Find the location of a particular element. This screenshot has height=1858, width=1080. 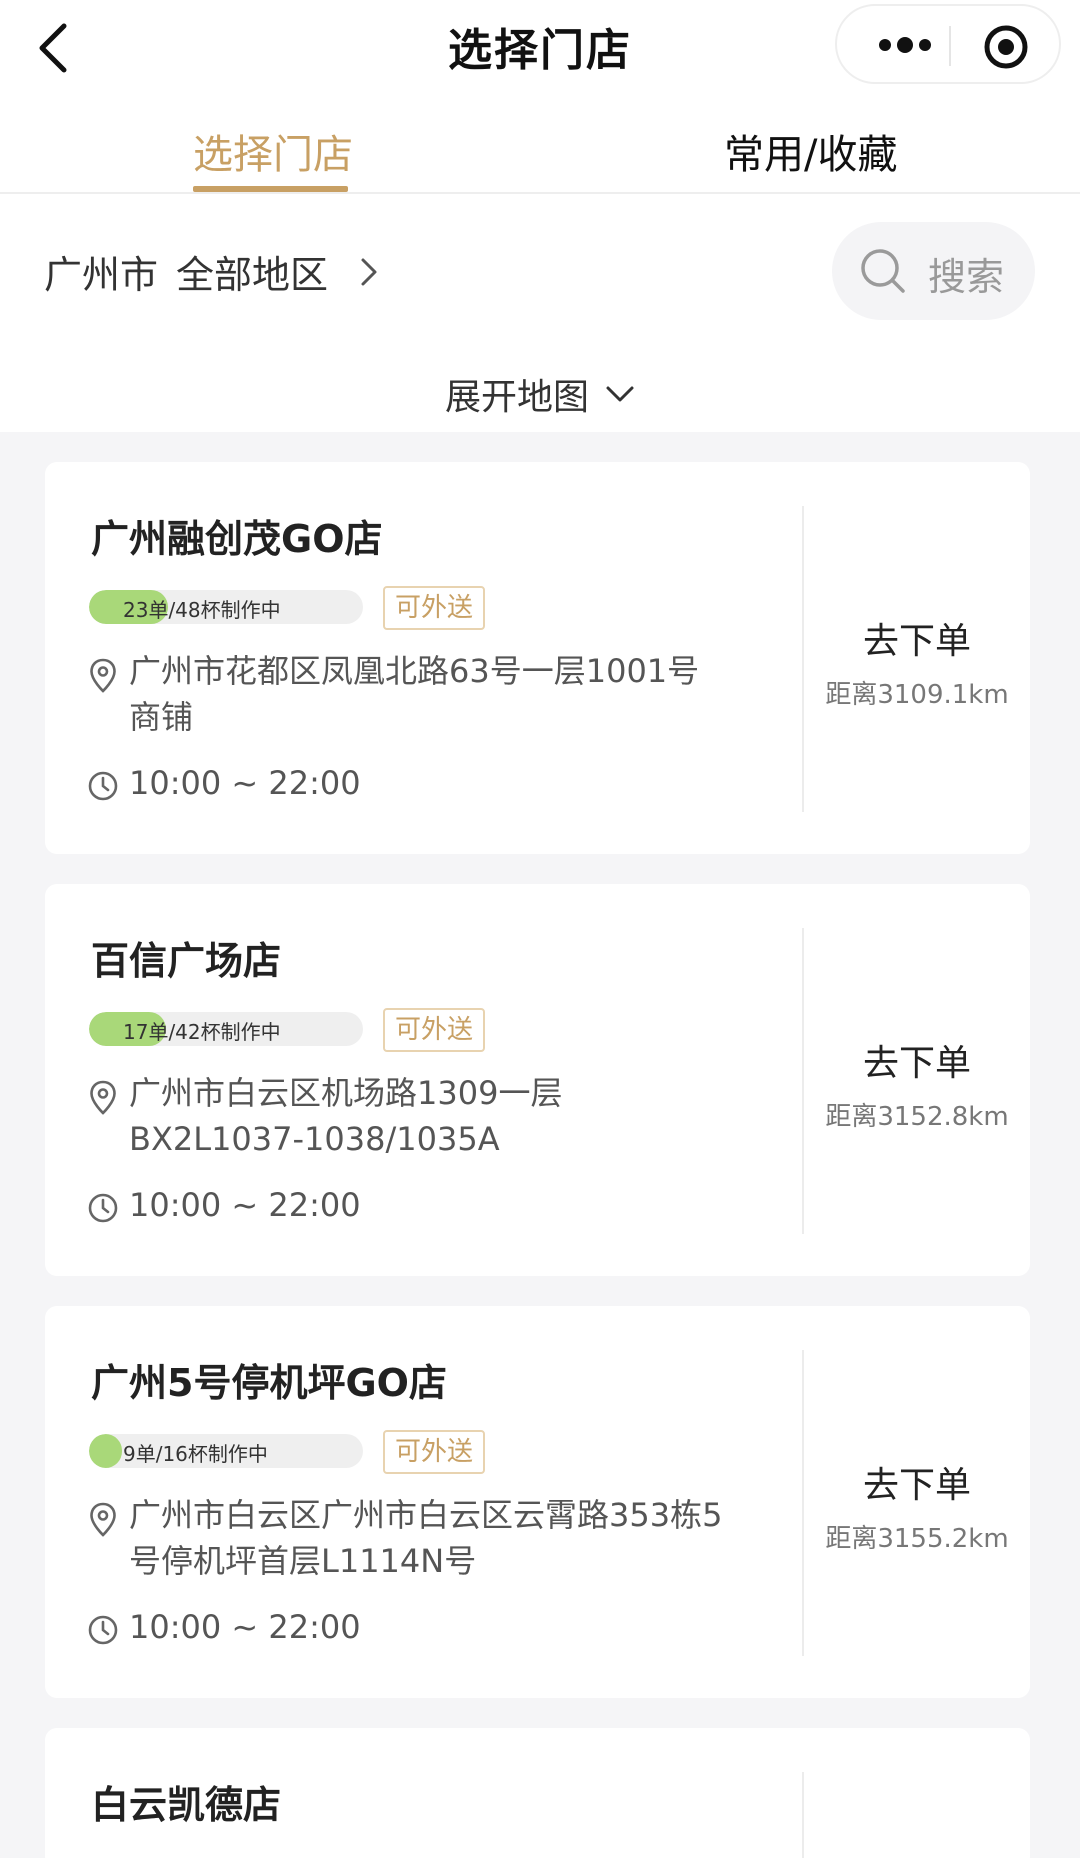

order-progress-bar: 17单/42杯制作中 is located at coordinates (226, 1029).